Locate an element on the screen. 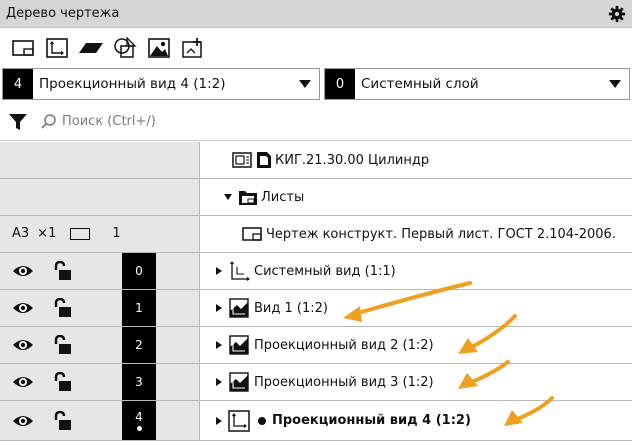  image-button is located at coordinates (159, 48).